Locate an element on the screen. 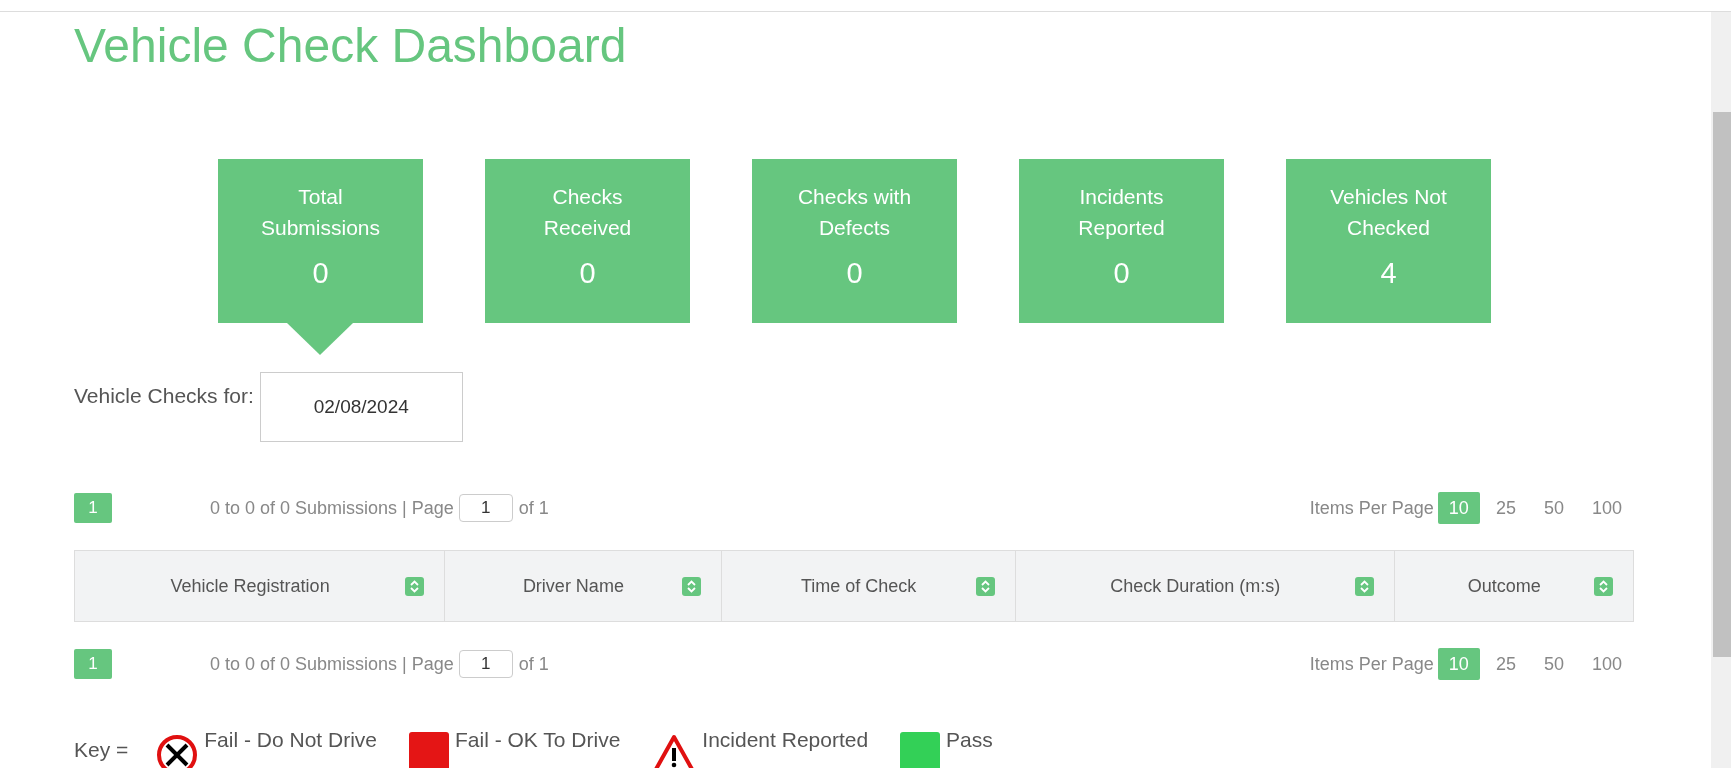  stat-label: Checks Received is located at coordinates (587, 212).